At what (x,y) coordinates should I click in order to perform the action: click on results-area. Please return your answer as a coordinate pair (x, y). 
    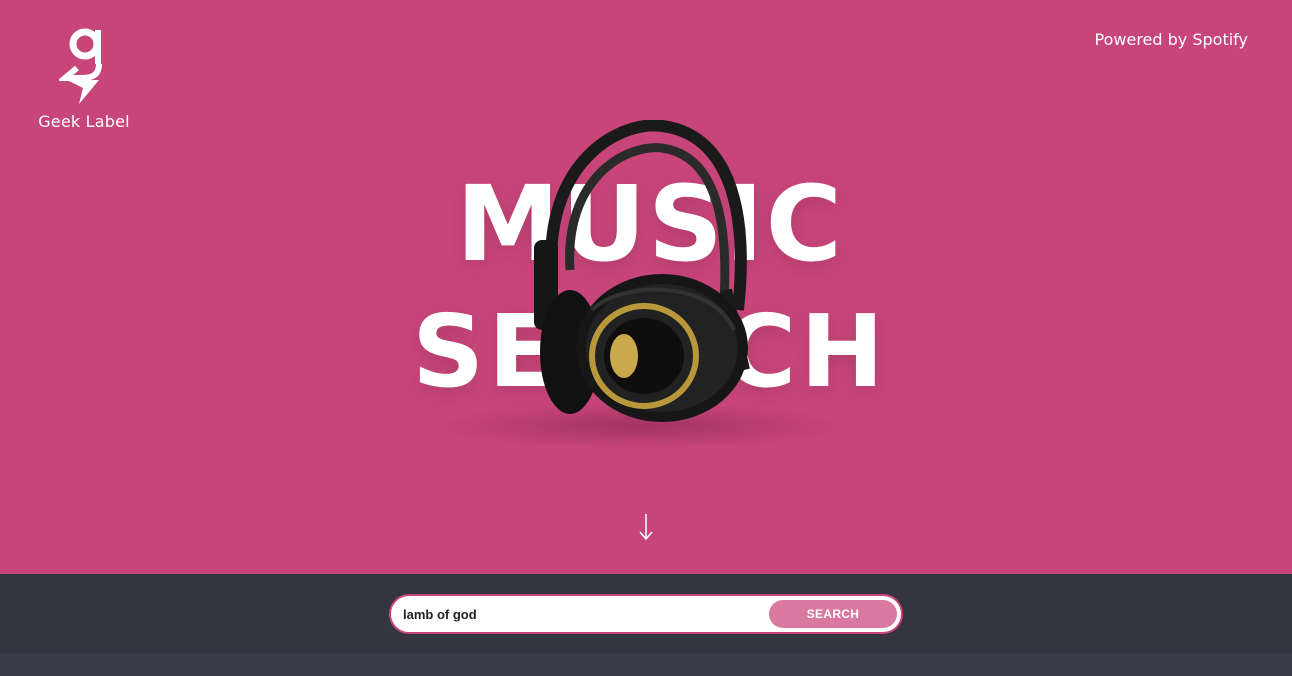
    Looking at the image, I should click on (646, 665).